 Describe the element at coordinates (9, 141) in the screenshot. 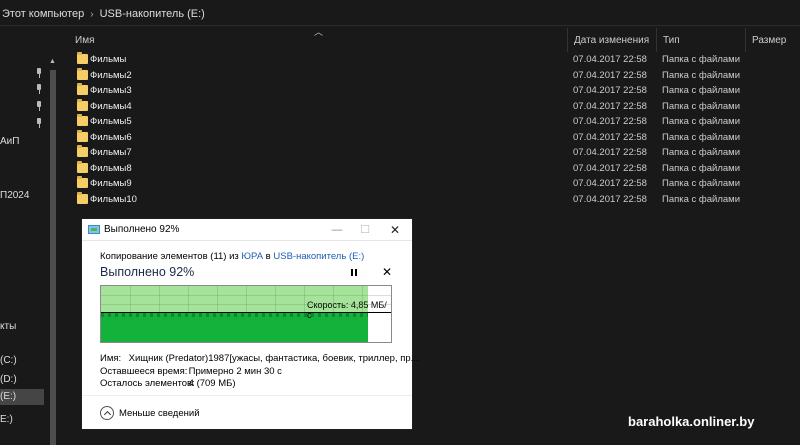

I see `nav-item: АиП` at that location.